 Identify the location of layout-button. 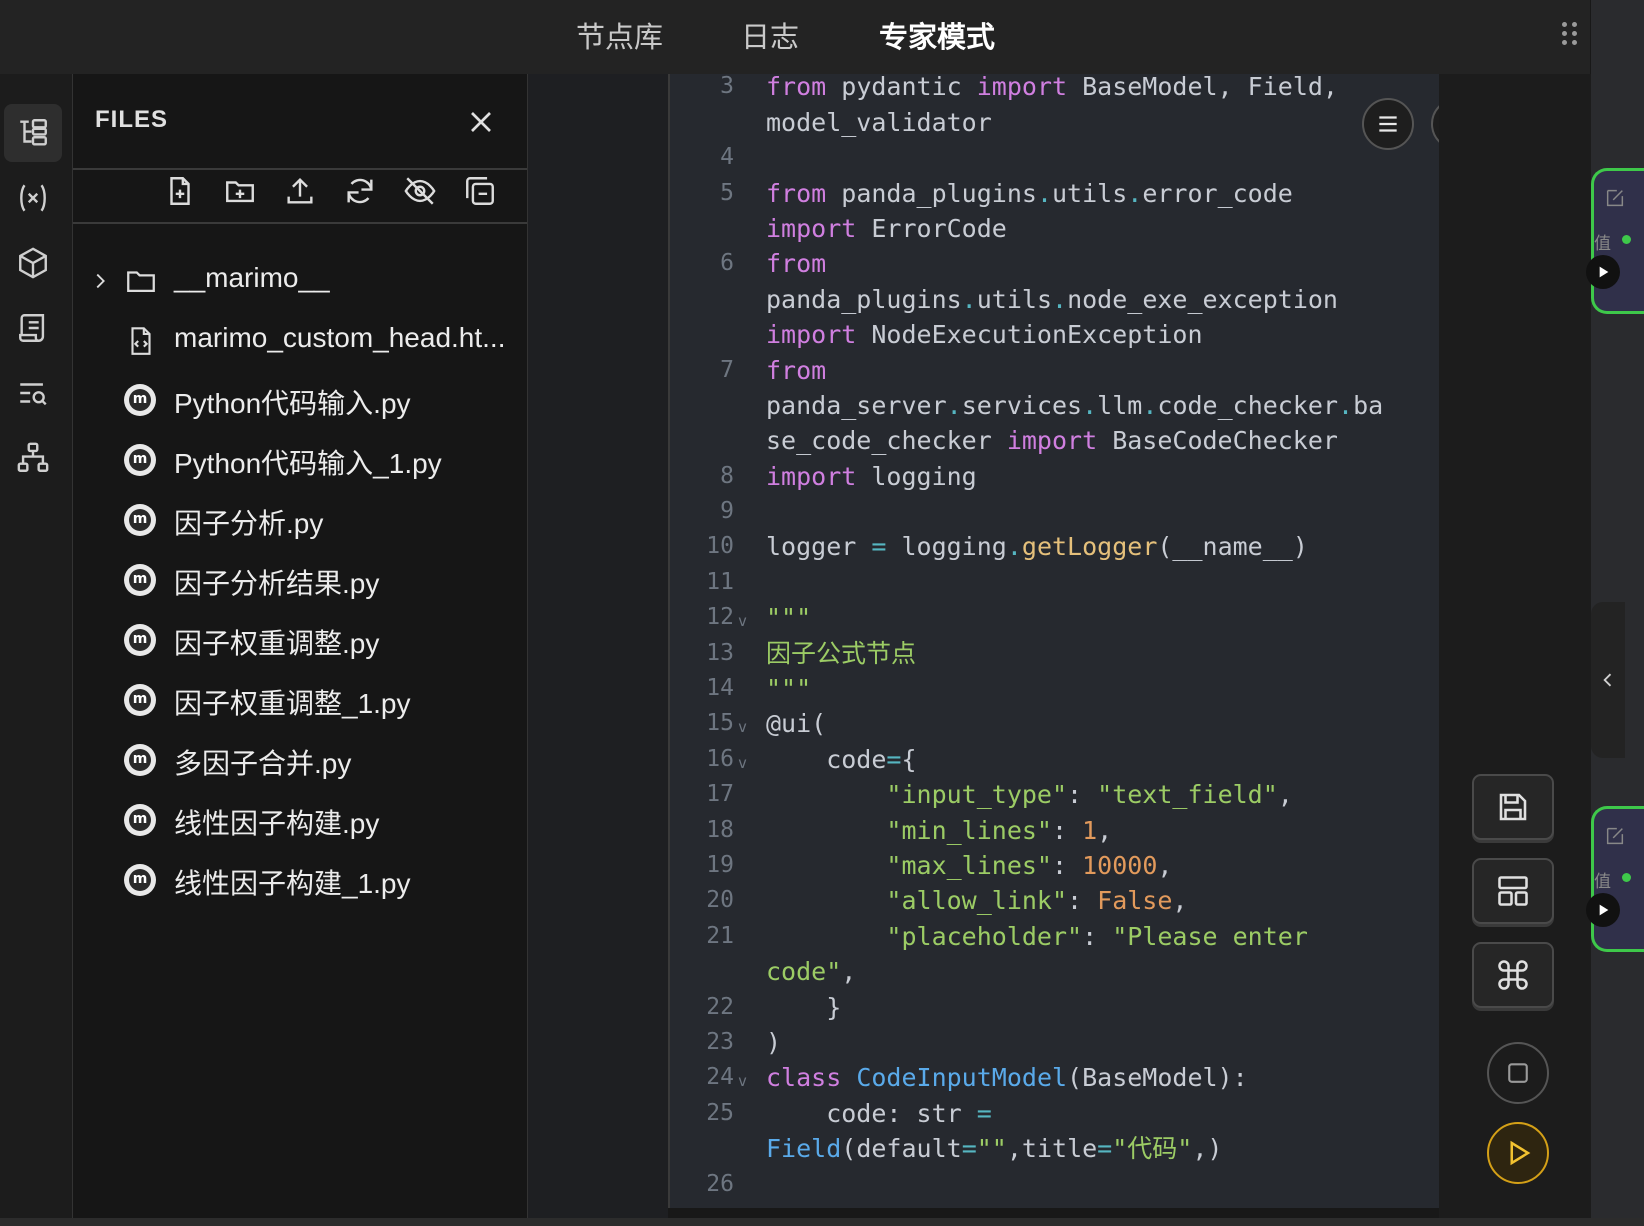
(1513, 891).